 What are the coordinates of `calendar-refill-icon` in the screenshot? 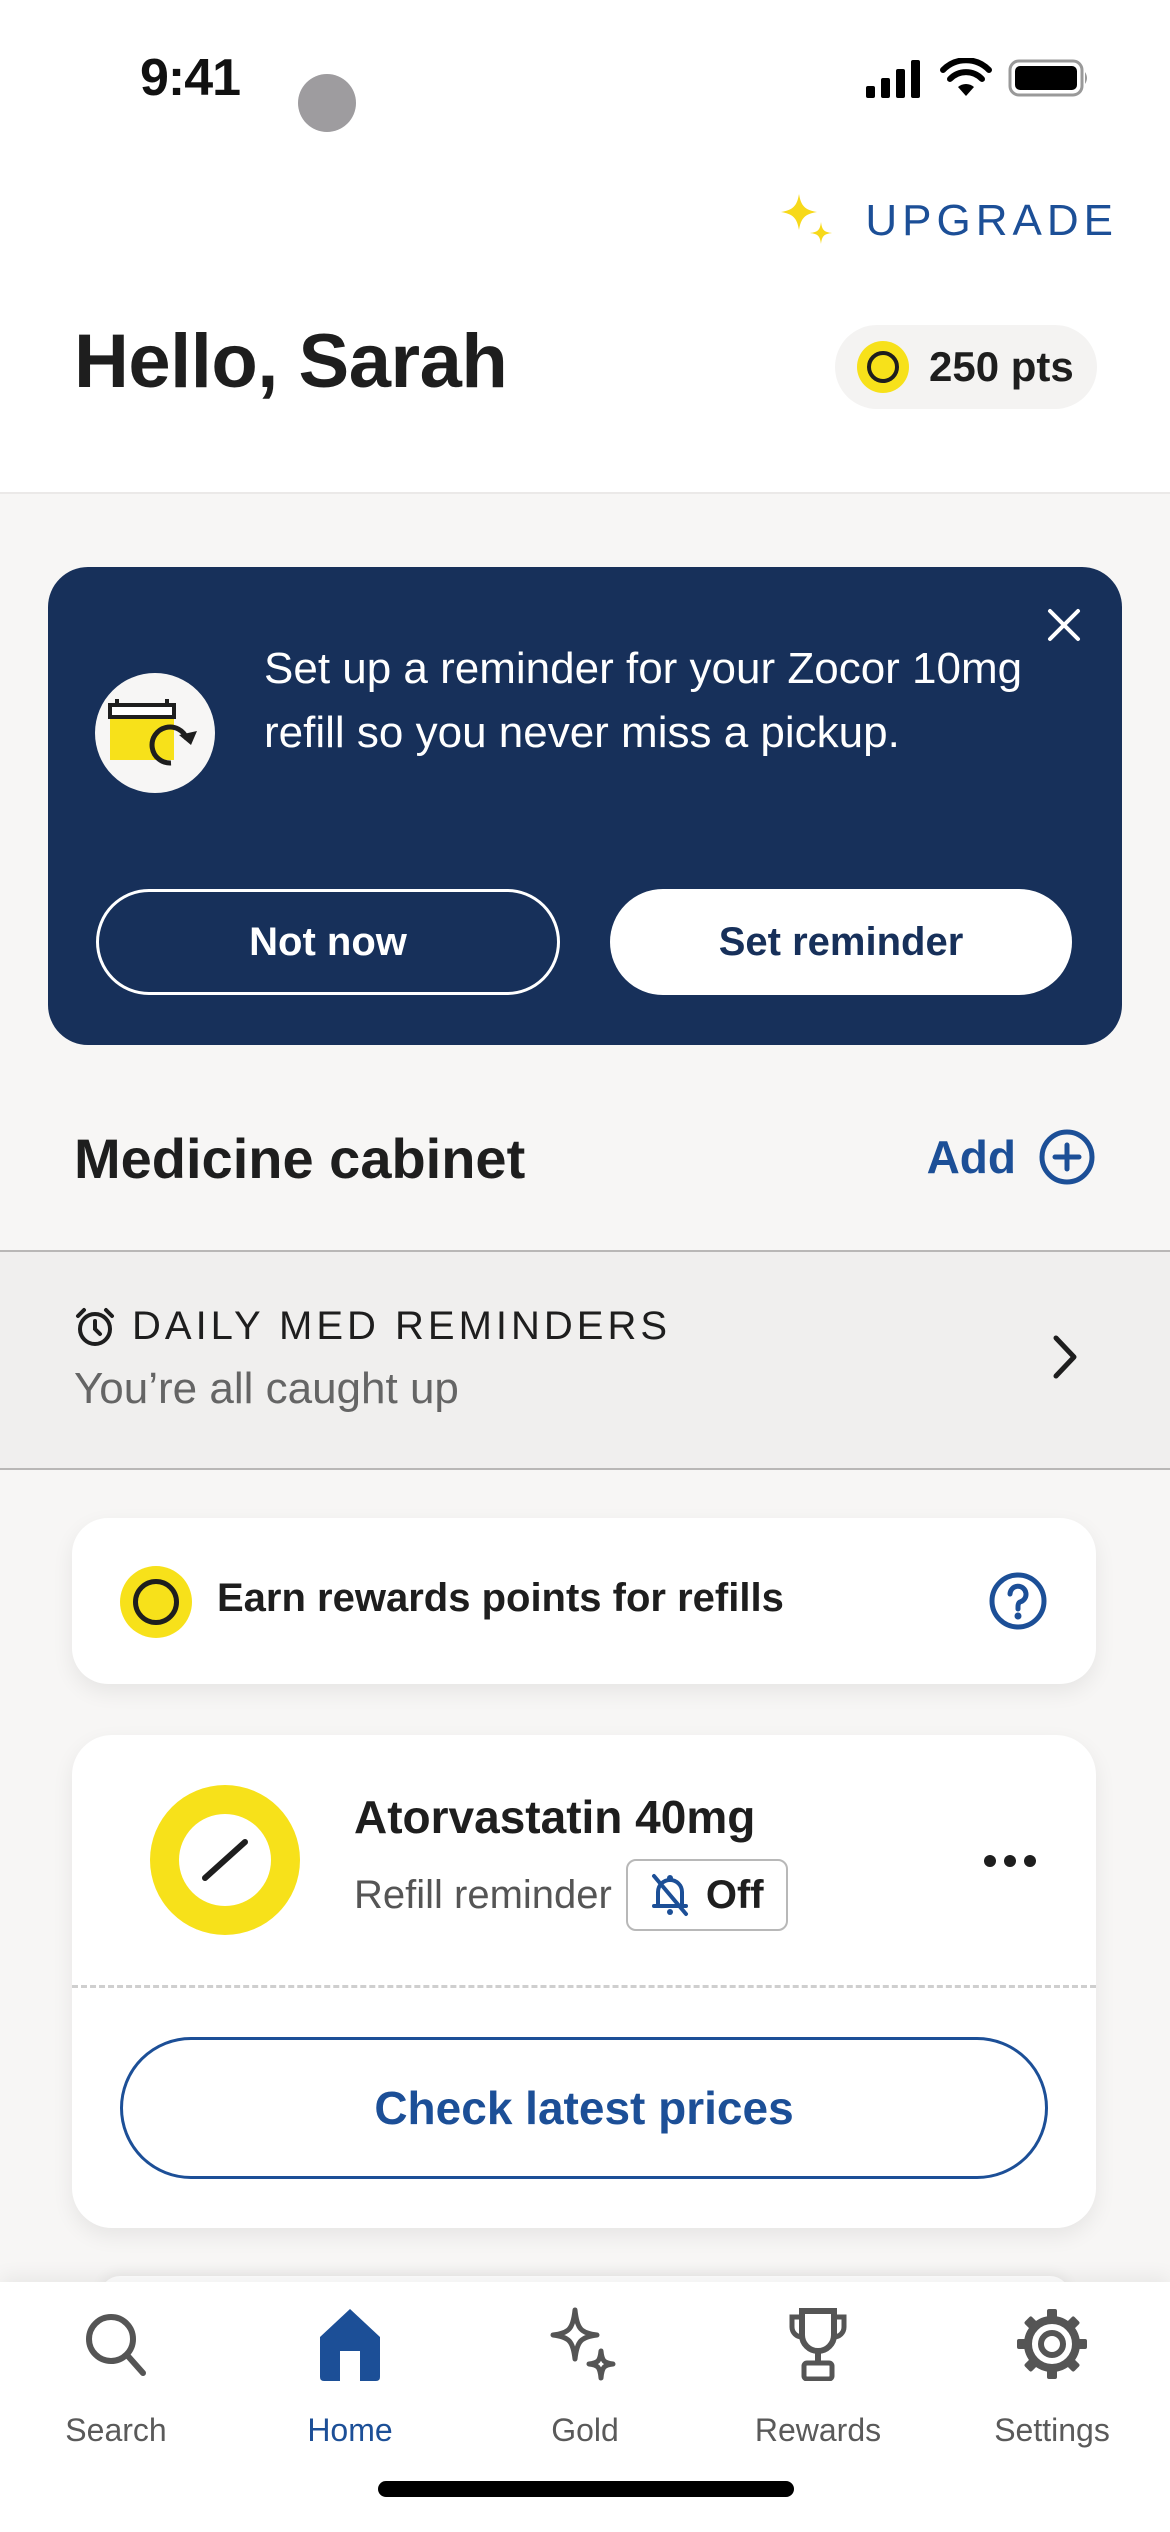 It's located at (155, 733).